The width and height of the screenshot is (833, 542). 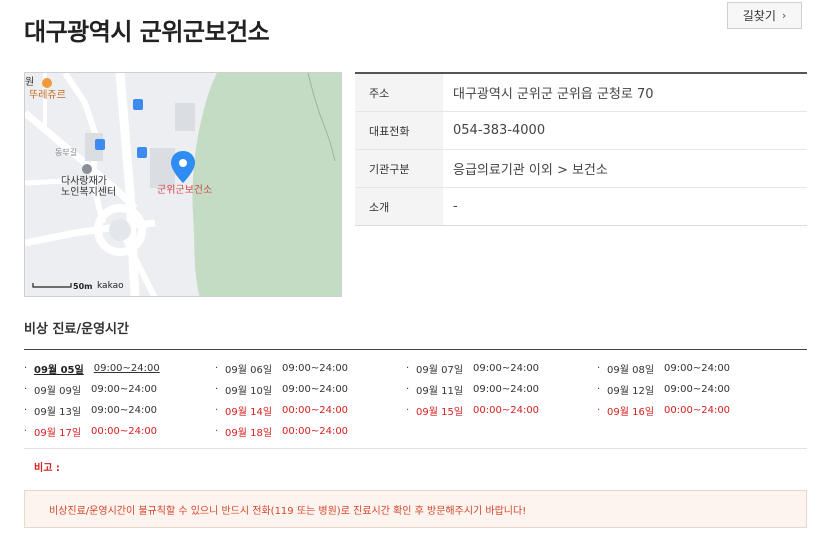 What do you see at coordinates (89, 192) in the screenshot?
I see `map-label-center-line2: 노인복지센터` at bounding box center [89, 192].